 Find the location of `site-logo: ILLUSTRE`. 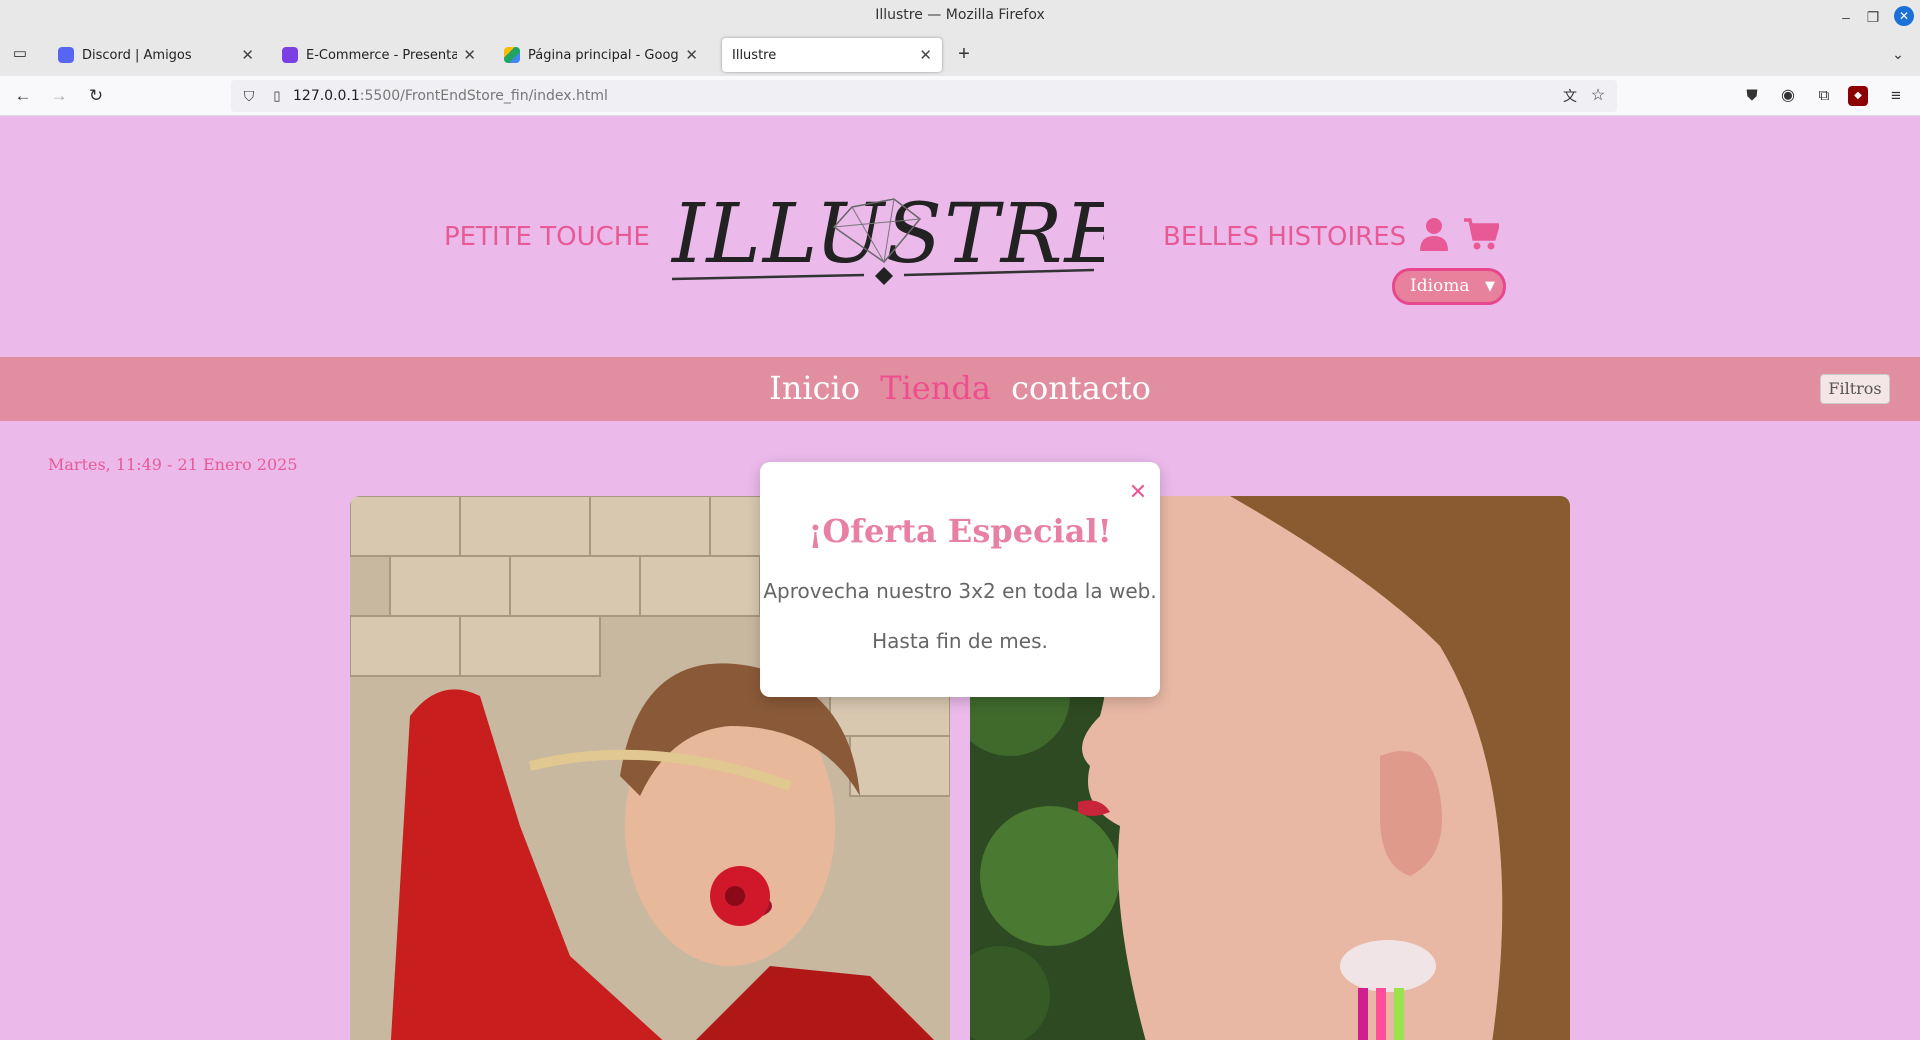

site-logo: ILLUSTRE is located at coordinates (894, 237).